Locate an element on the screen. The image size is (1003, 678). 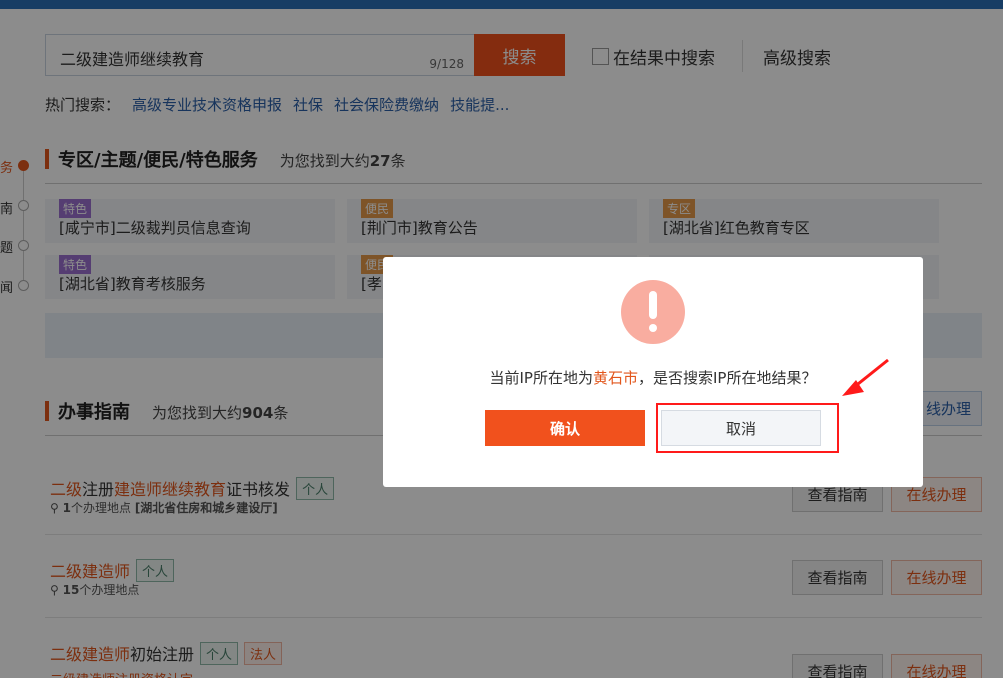
annotation-arrow-icon is located at coordinates (865, 377).